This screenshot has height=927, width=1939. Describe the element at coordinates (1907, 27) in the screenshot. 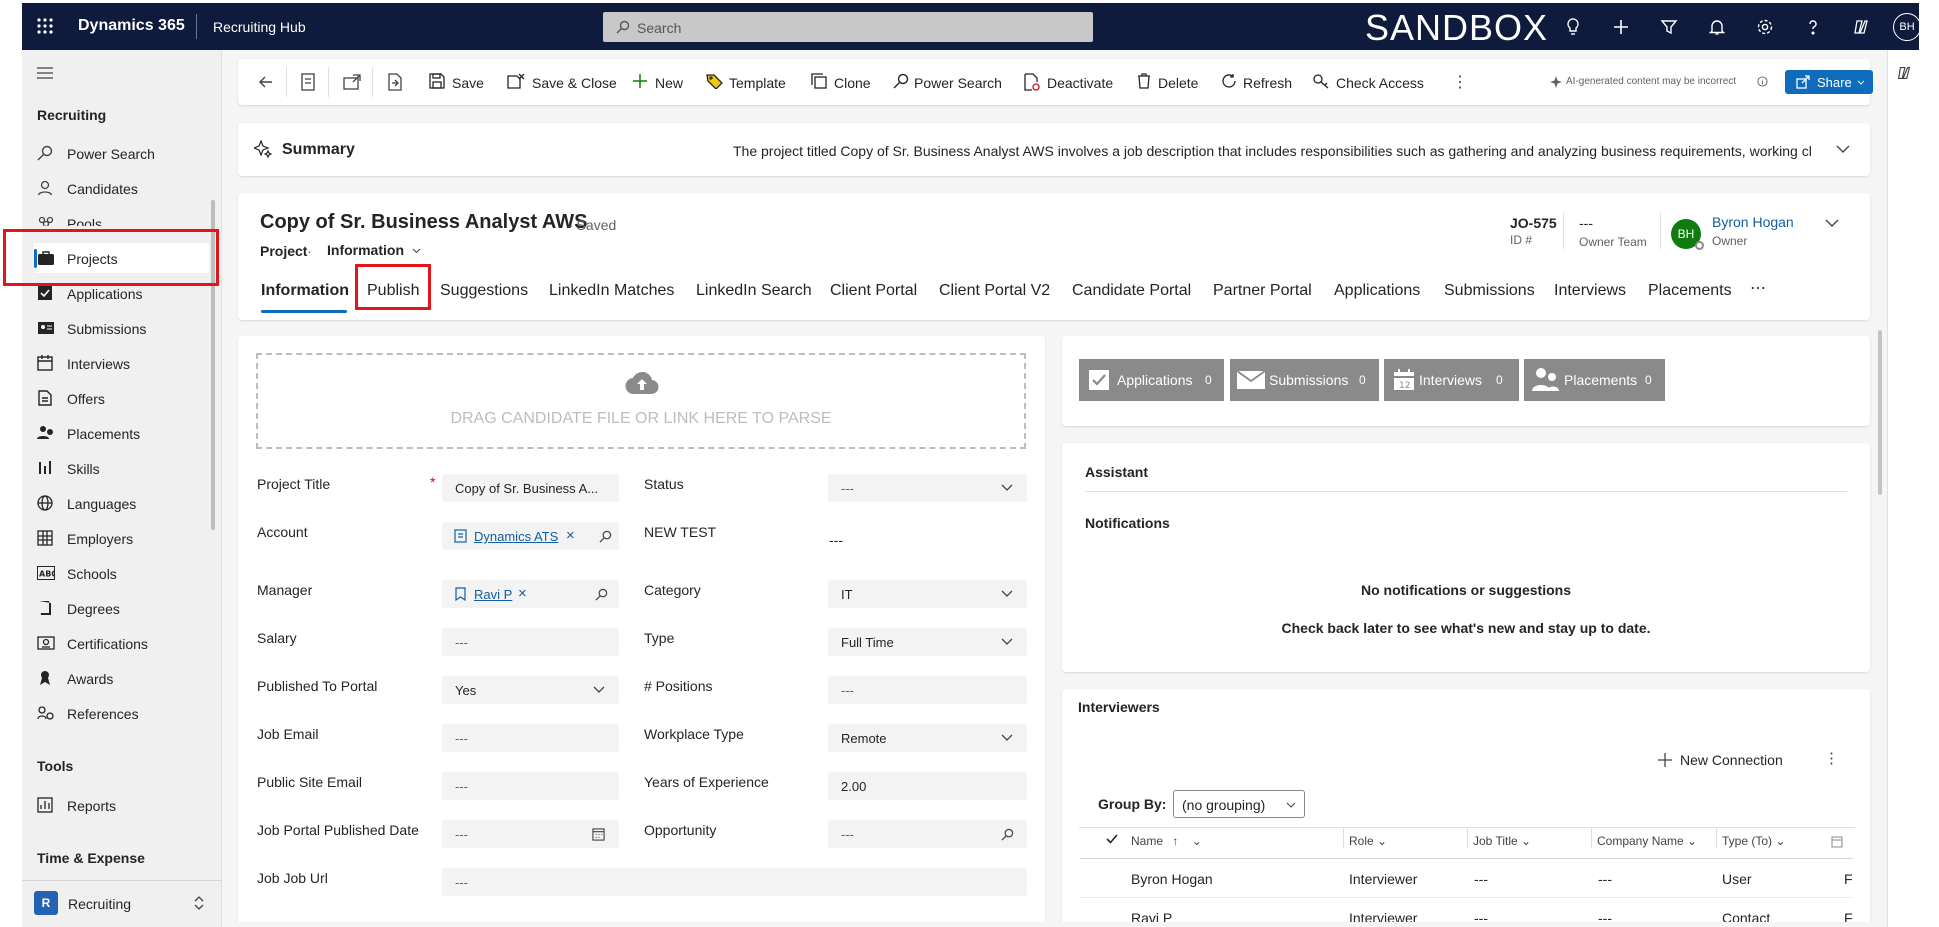

I see `user-avatar: BH` at that location.